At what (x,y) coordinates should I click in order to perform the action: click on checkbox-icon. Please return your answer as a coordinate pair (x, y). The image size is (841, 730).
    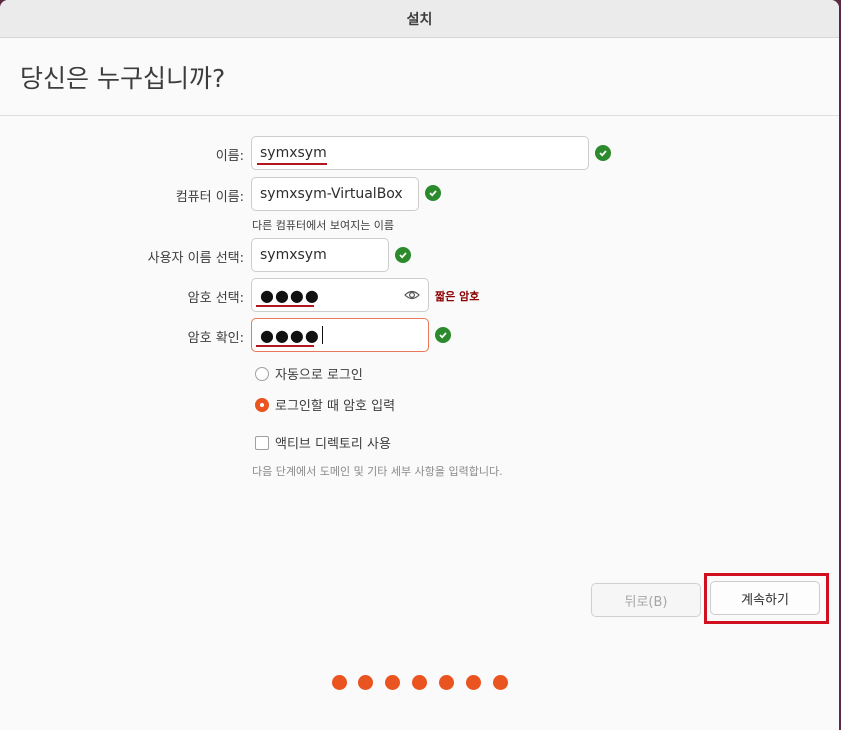
    Looking at the image, I should click on (262, 442).